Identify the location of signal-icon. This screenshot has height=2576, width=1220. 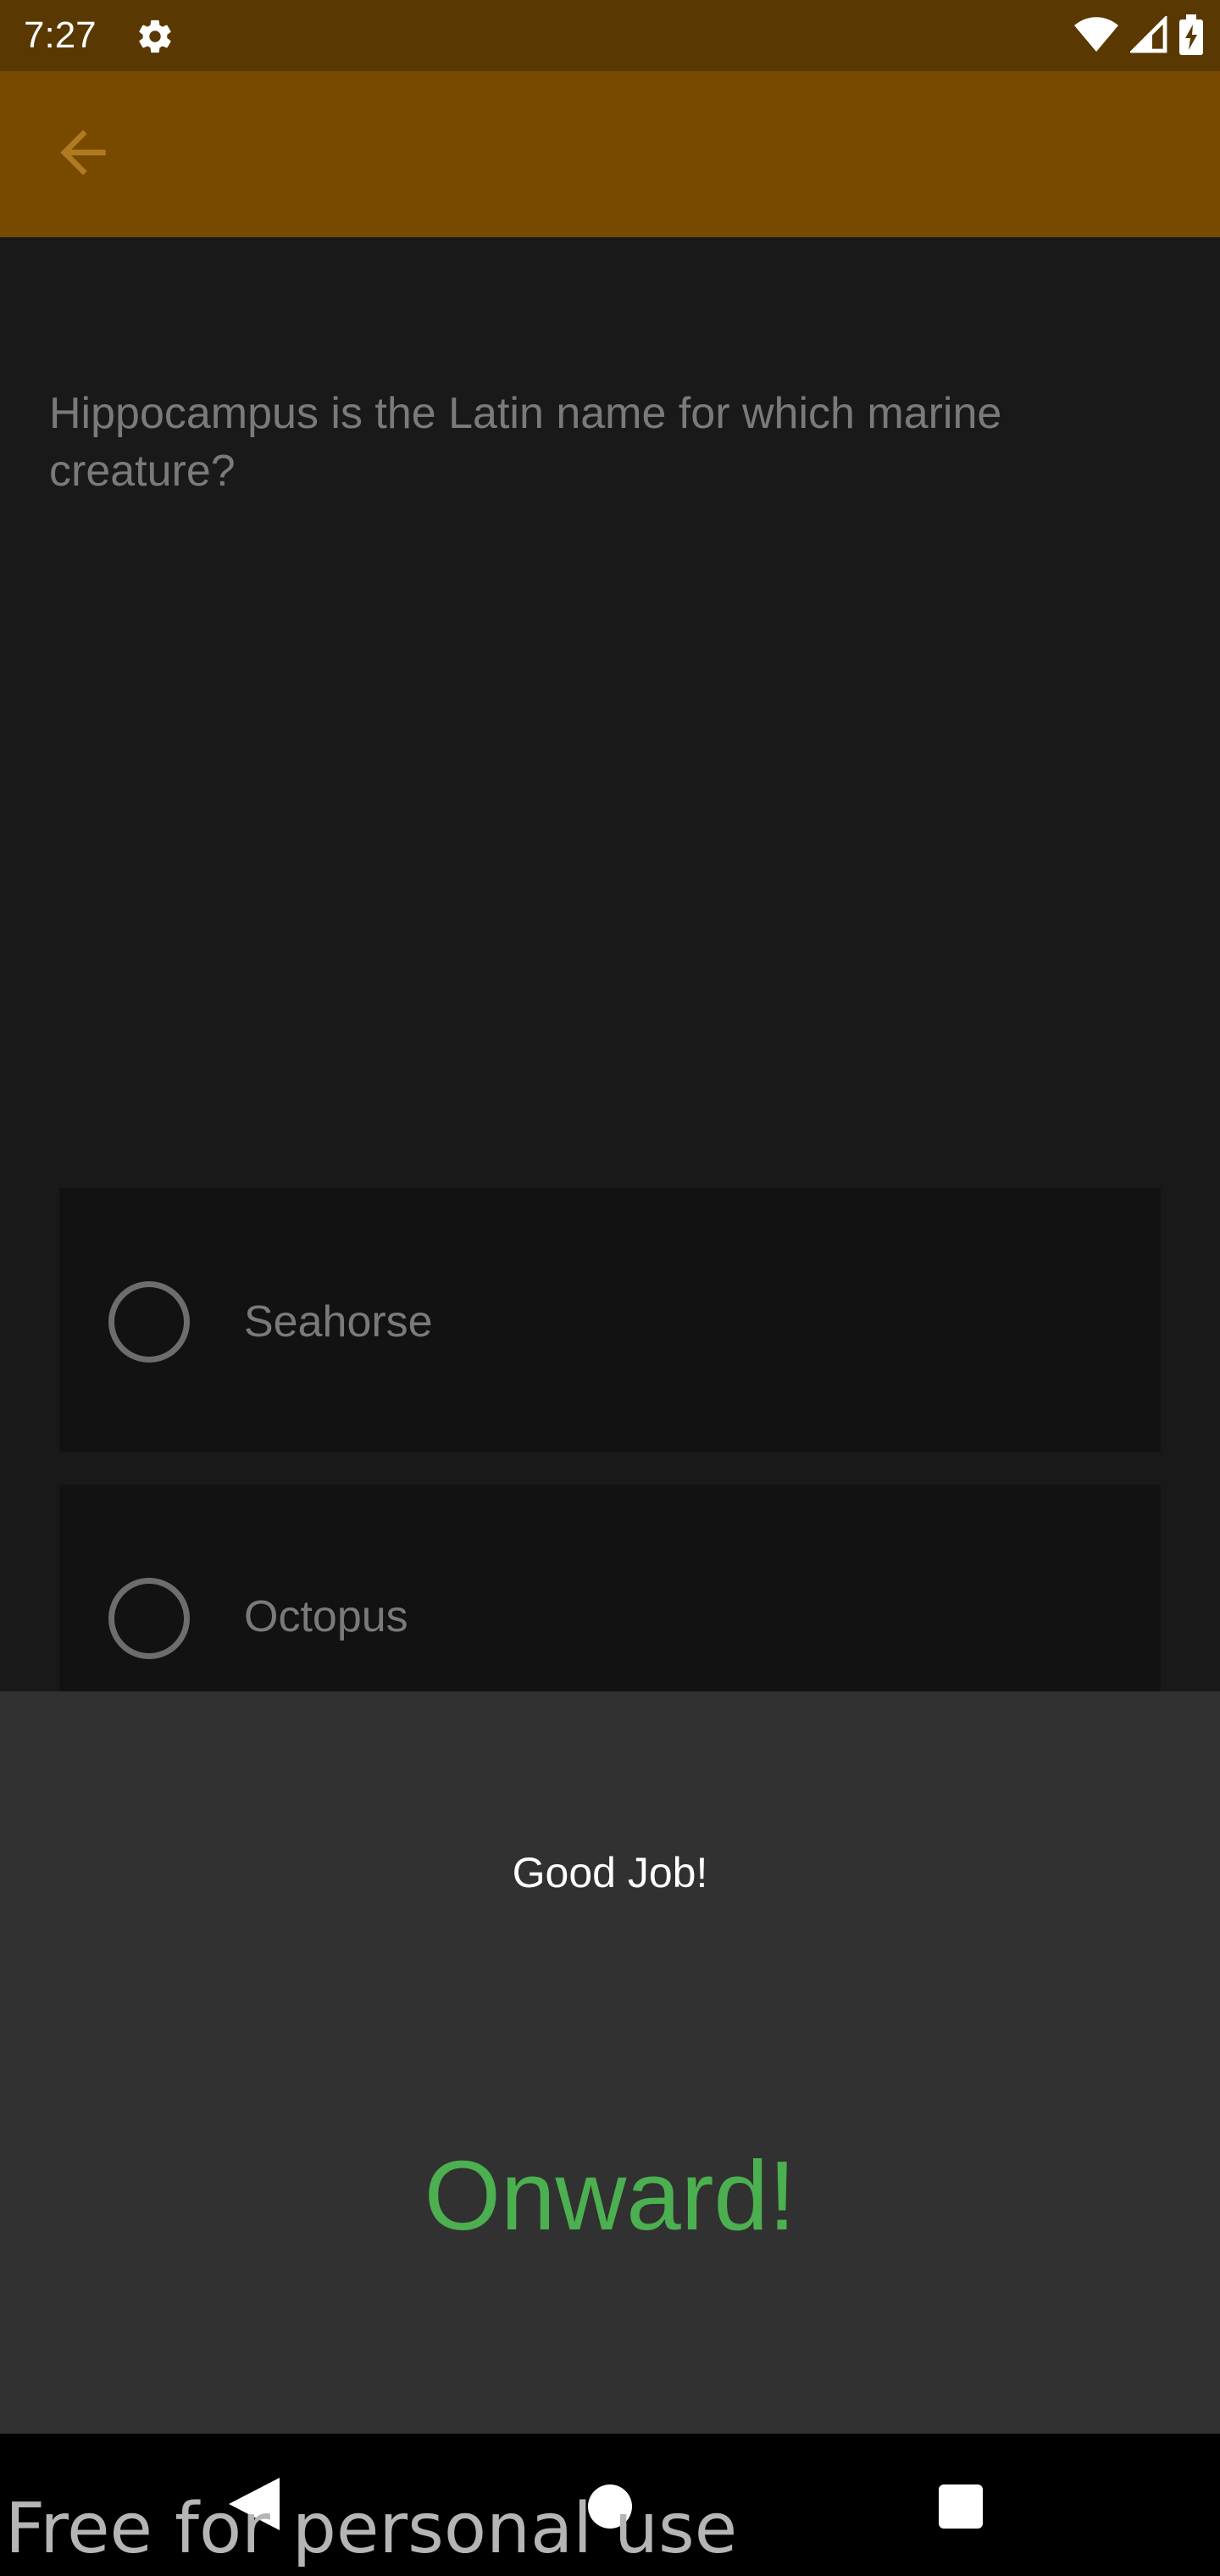
(1147, 36).